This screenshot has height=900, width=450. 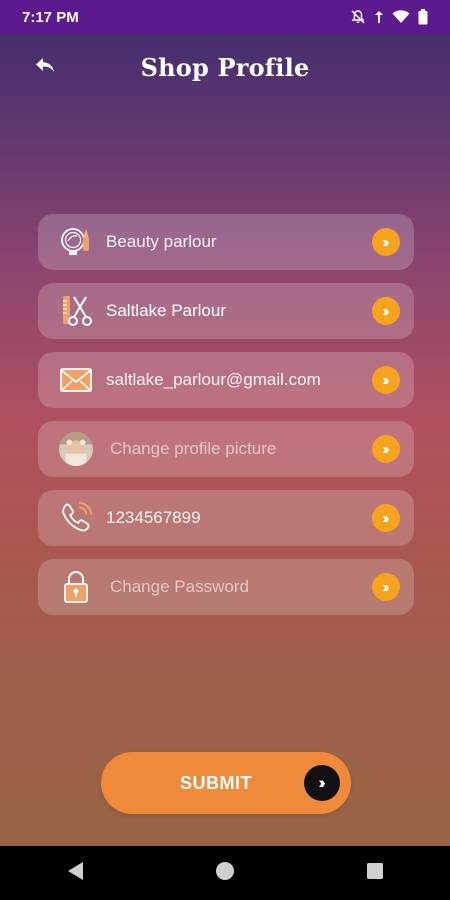 What do you see at coordinates (161, 241) in the screenshot?
I see `category-value: Beauty parlour` at bounding box center [161, 241].